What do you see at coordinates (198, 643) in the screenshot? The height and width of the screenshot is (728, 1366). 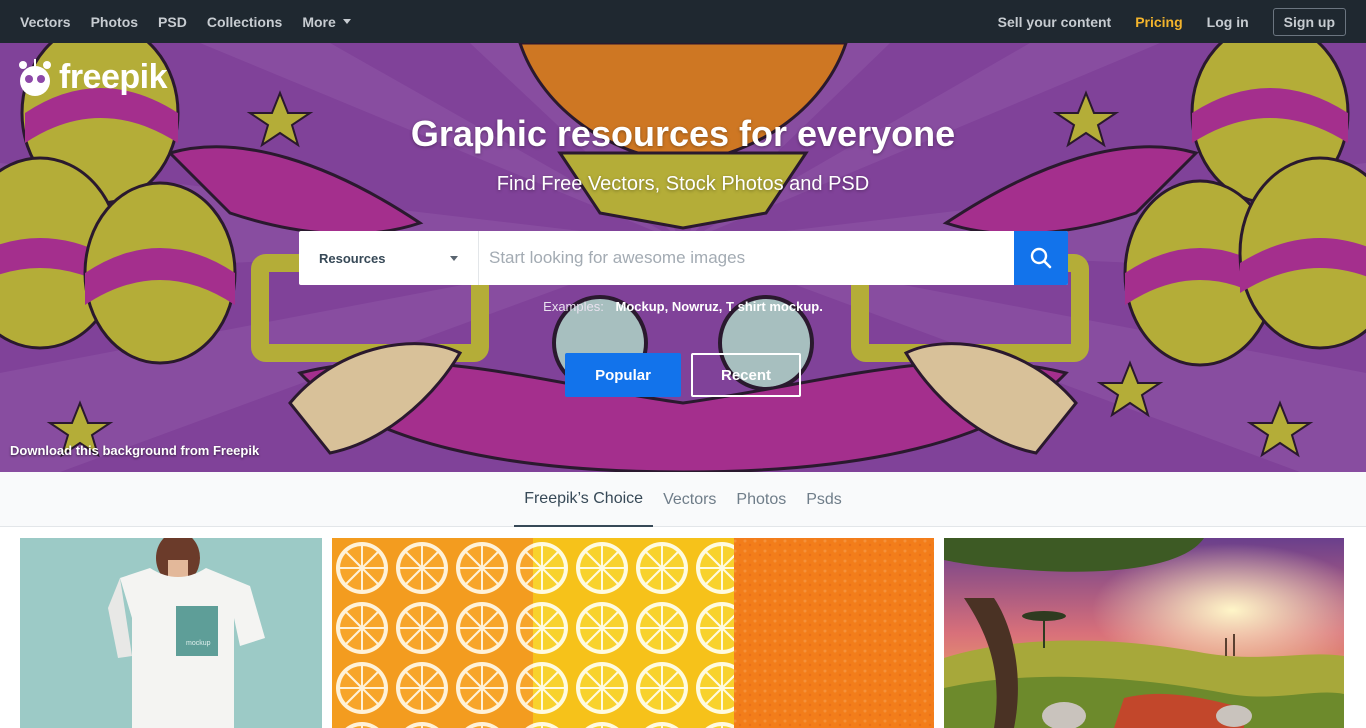 I see `mockup-print-label: mockup` at bounding box center [198, 643].